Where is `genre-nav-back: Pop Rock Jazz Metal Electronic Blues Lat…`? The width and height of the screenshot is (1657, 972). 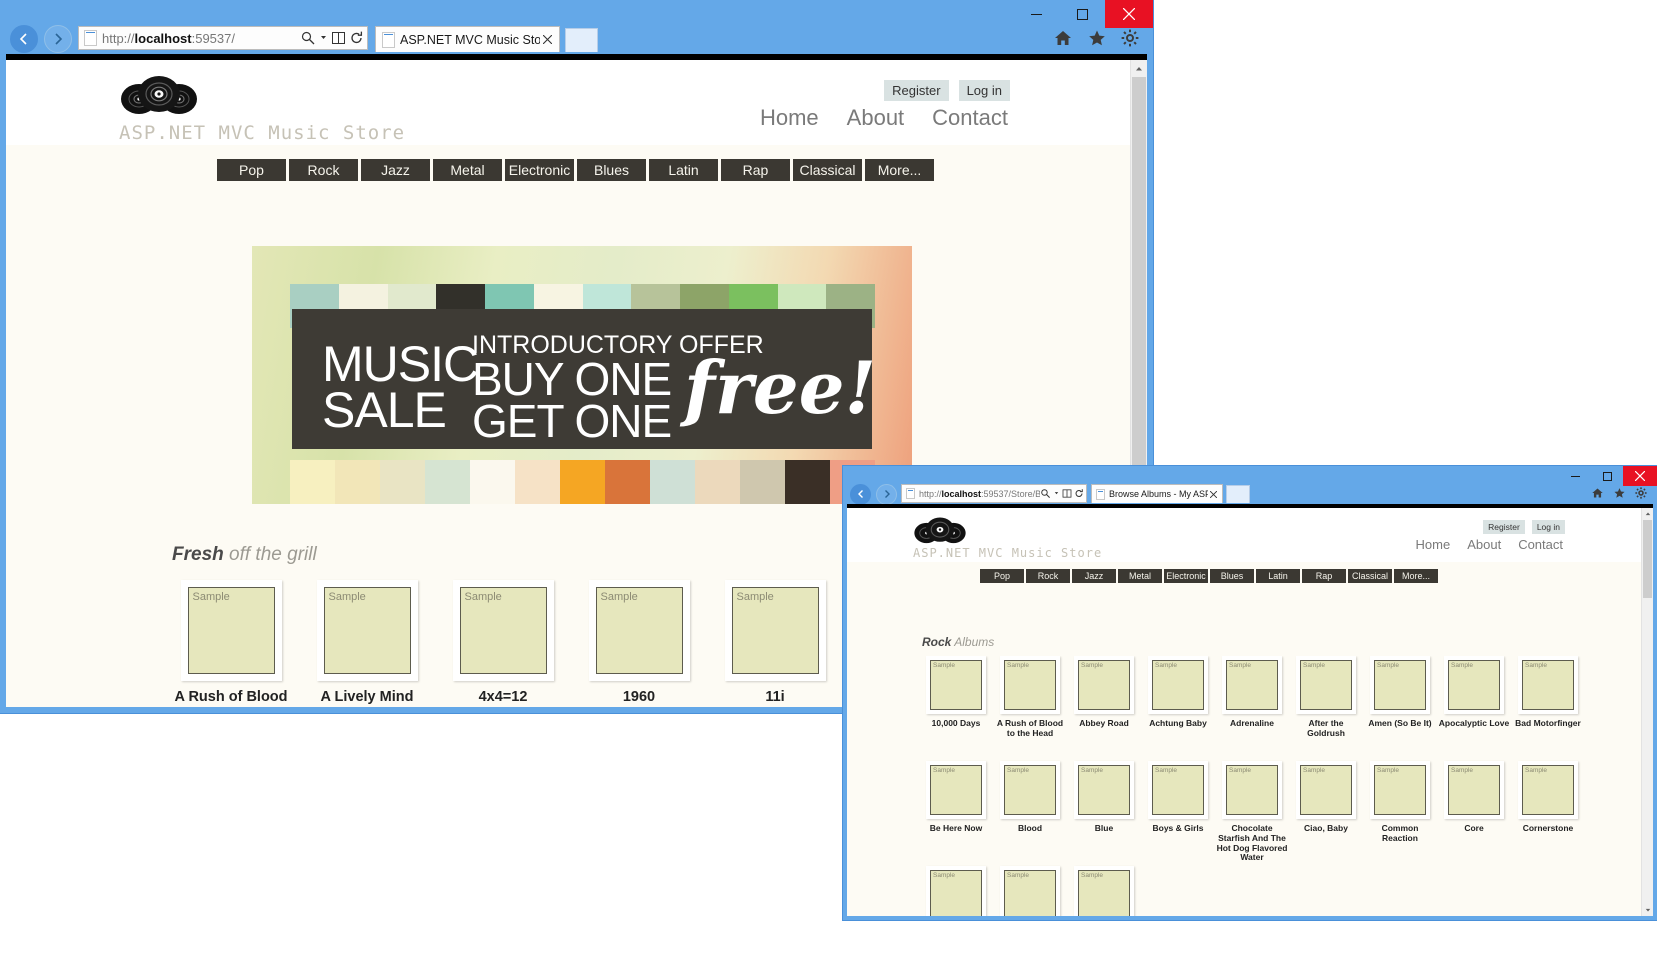
genre-nav-back: Pop Rock Jazz Metal Electronic Blues Lat… is located at coordinates (575, 170).